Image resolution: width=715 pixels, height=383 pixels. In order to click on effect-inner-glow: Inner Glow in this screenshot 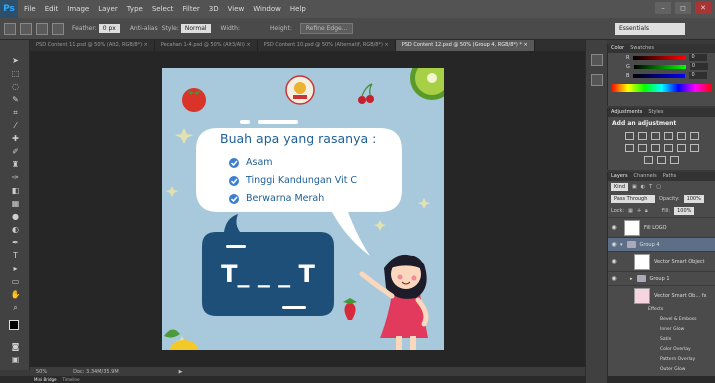, I will do `click(661, 330)`.